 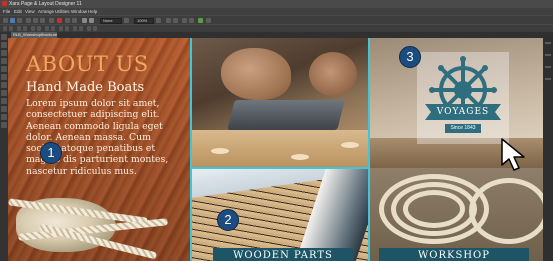 I want to click on wooden-parts-label: WOODEN PARTS, so click(x=283, y=255).